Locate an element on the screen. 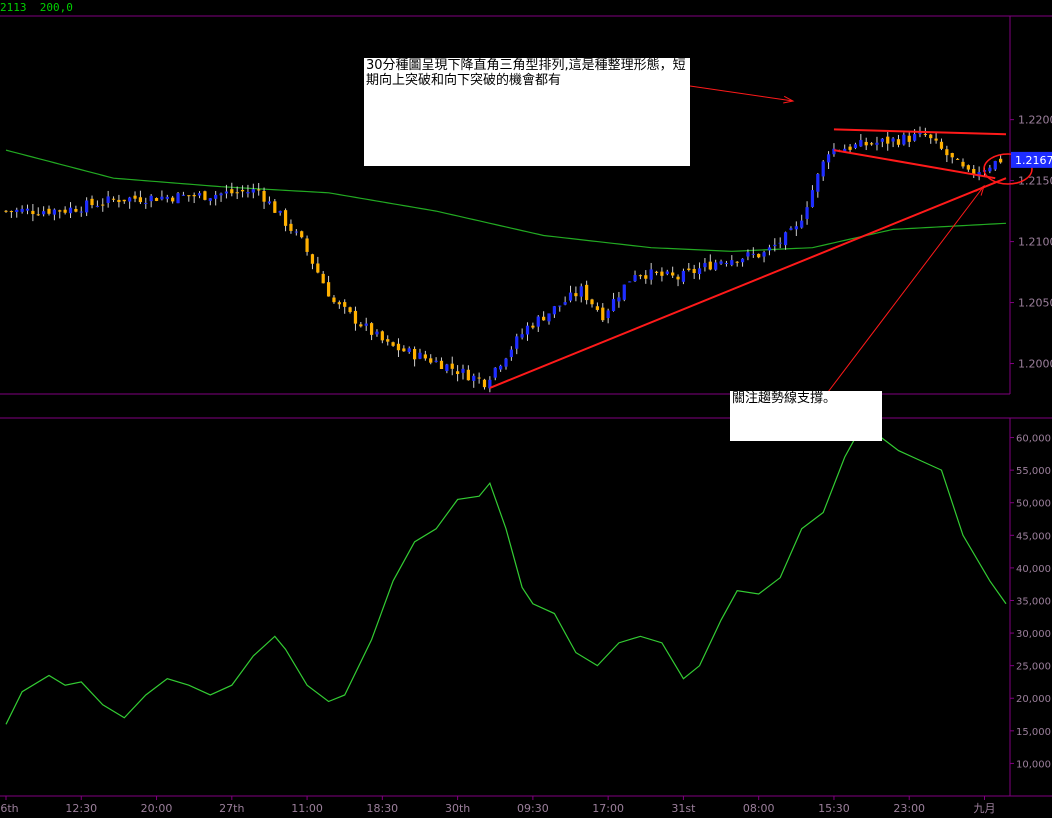  time-tick-label: 11:00 is located at coordinates (307, 808).